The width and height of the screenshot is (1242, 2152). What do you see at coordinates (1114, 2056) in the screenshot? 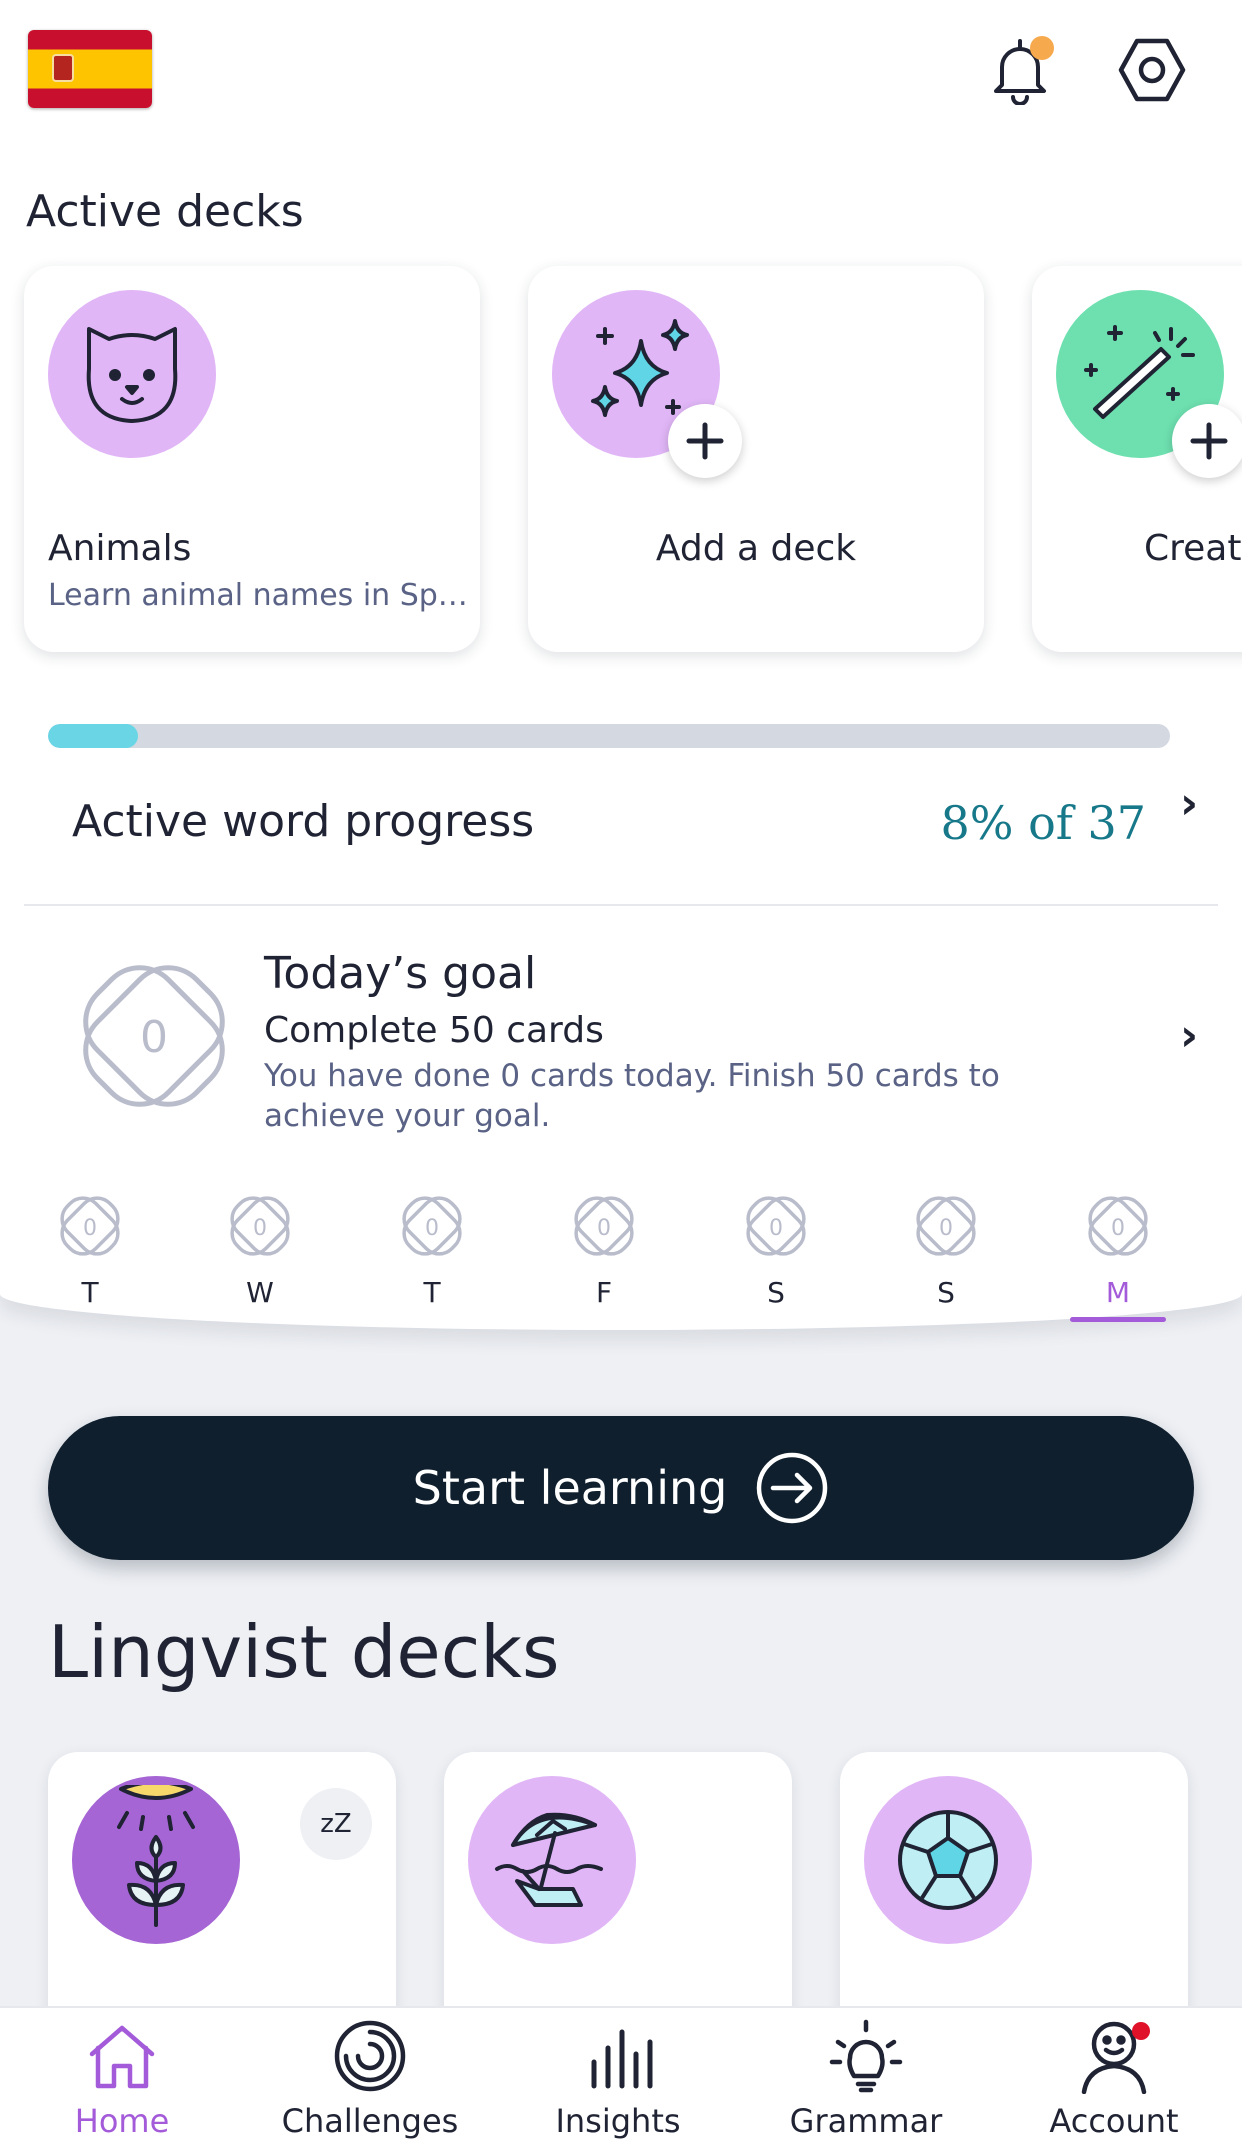
I see `account-icon` at bounding box center [1114, 2056].